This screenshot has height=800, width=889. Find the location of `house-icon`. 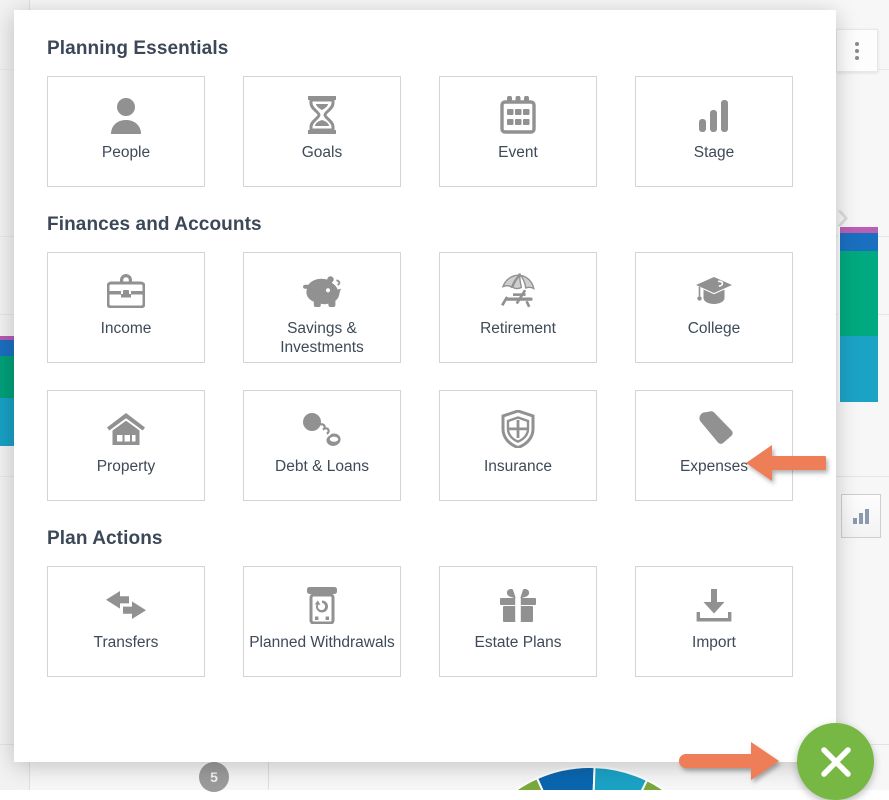

house-icon is located at coordinates (126, 429).